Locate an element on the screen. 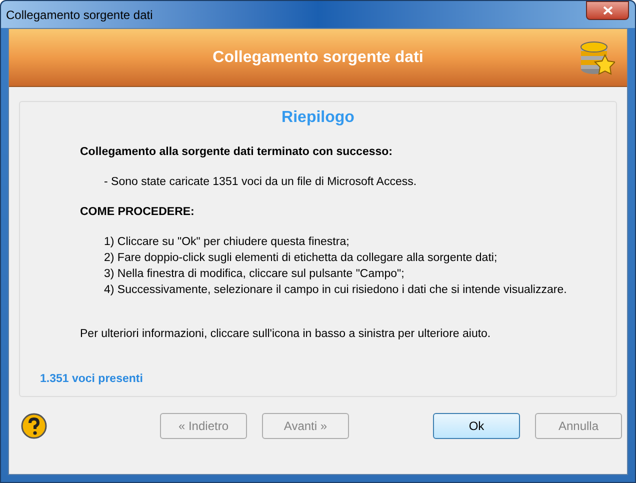 The image size is (636, 483). close-button is located at coordinates (607, 10).